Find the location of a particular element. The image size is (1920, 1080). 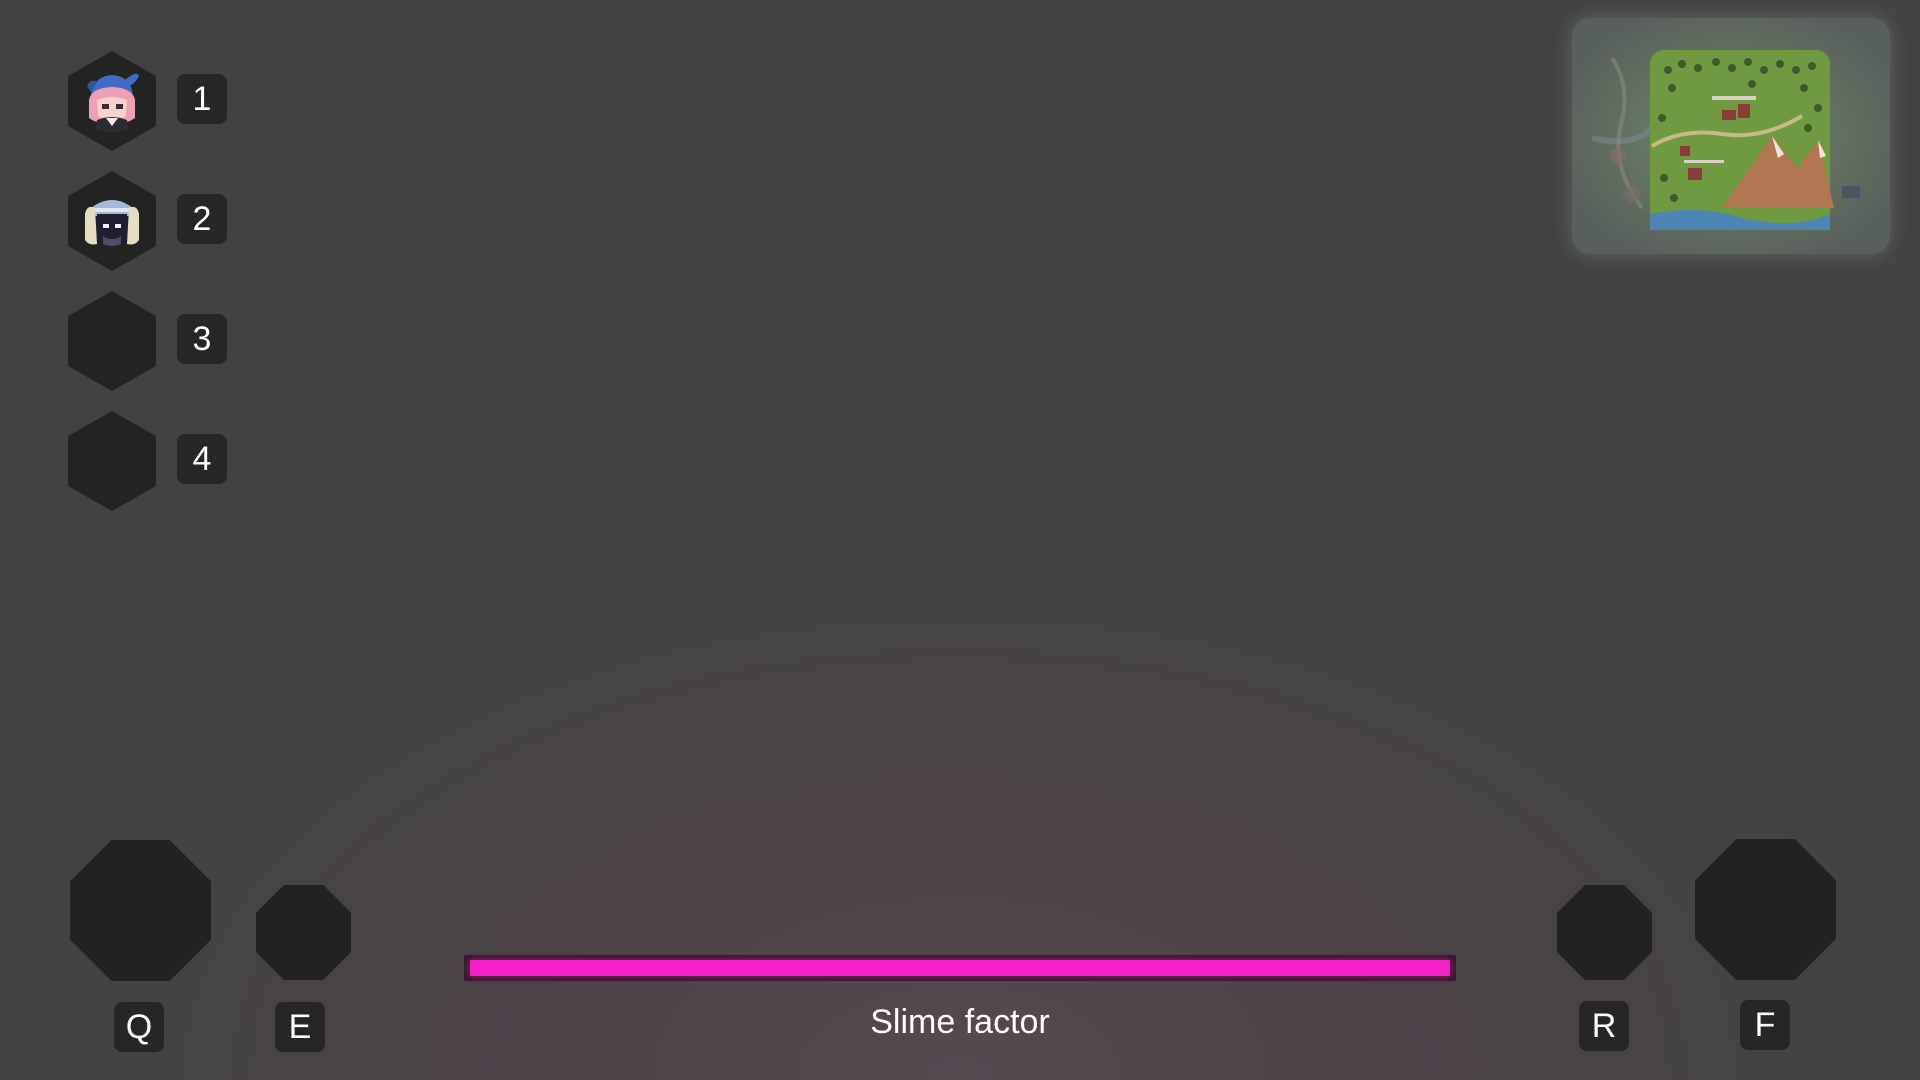

ability-slot-r is located at coordinates (1604, 932).